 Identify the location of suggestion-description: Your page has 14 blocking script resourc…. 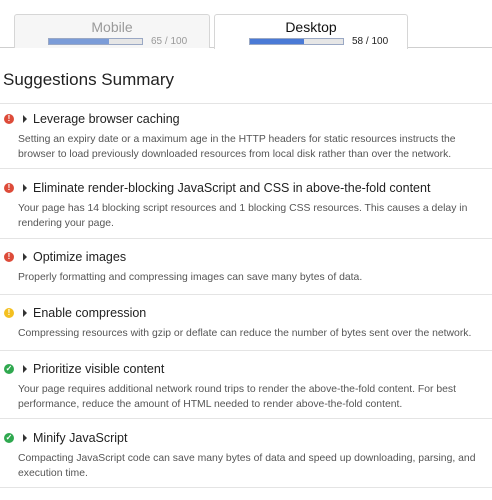
(243, 216).